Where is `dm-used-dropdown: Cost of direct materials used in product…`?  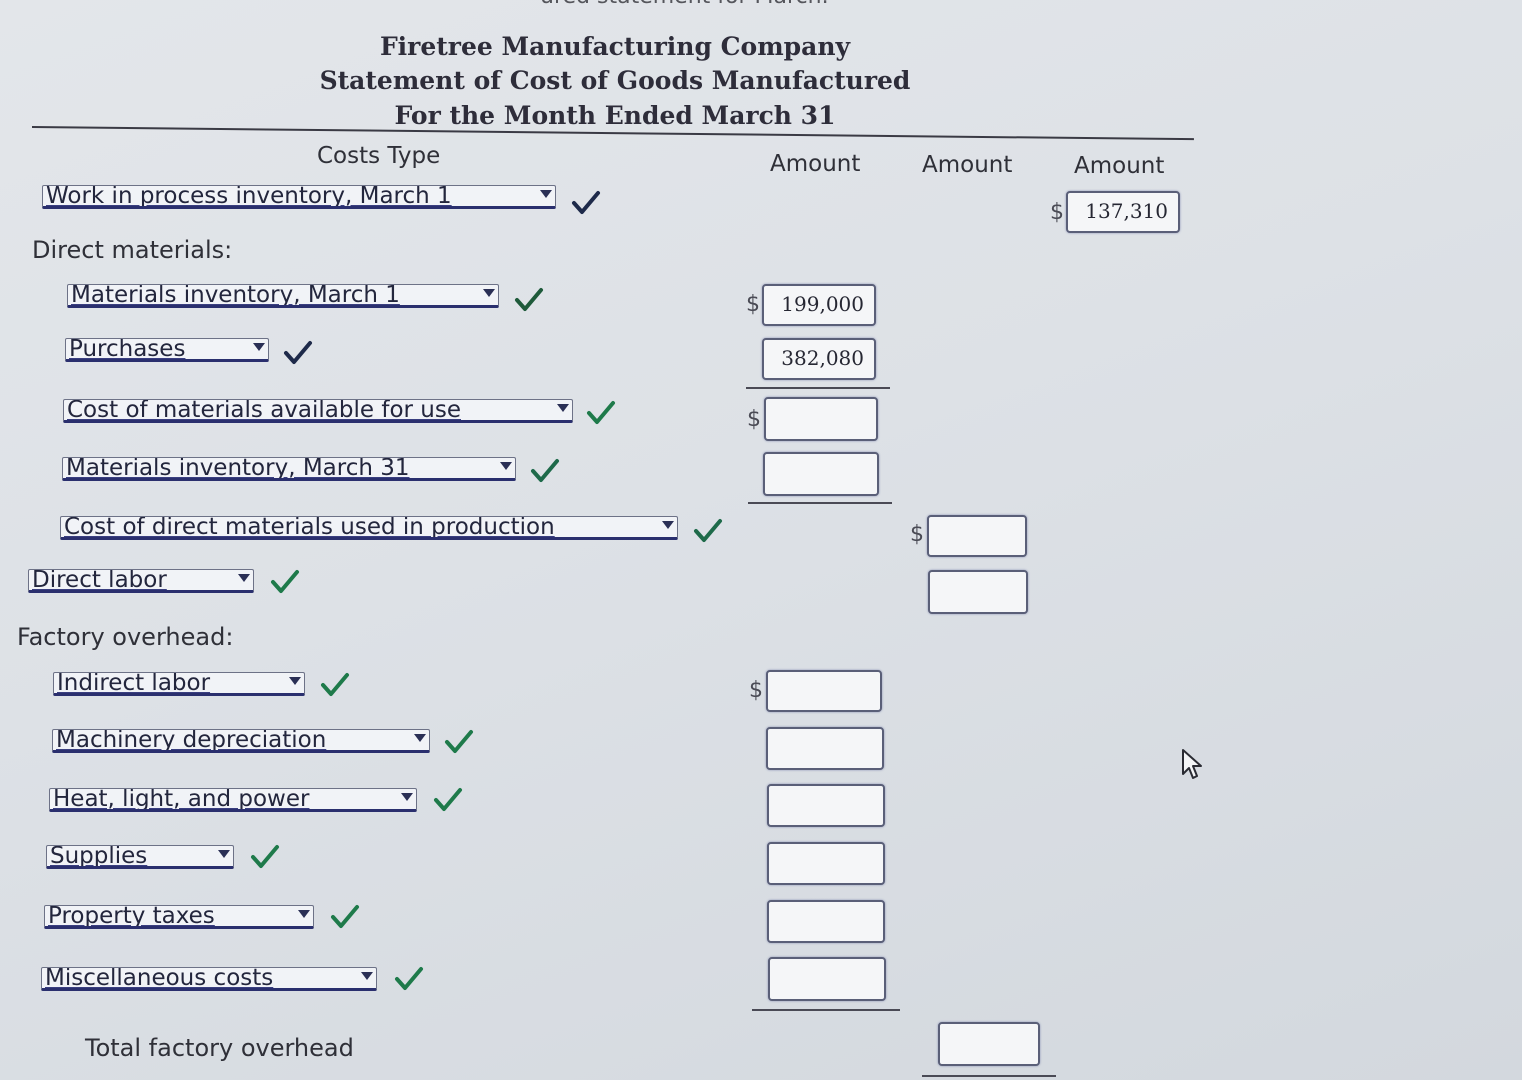 dm-used-dropdown: Cost of direct materials used in product… is located at coordinates (369, 528).